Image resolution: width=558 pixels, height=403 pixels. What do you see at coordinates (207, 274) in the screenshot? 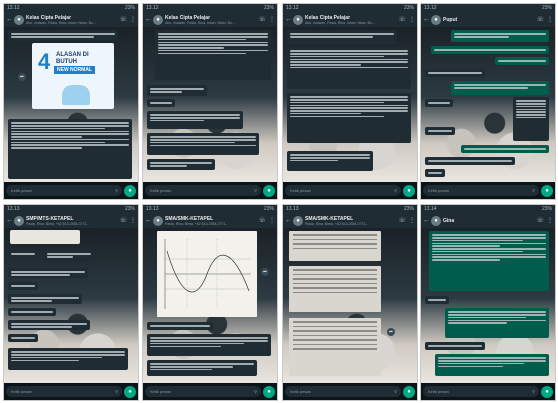
I see `graph-photo` at bounding box center [207, 274].